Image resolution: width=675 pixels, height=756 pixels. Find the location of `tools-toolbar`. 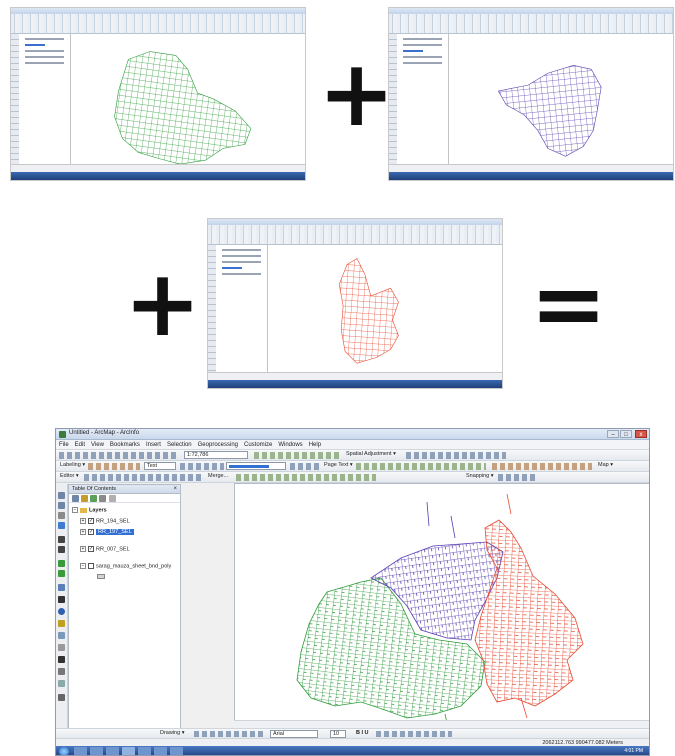

tools-toolbar is located at coordinates (62, 608).